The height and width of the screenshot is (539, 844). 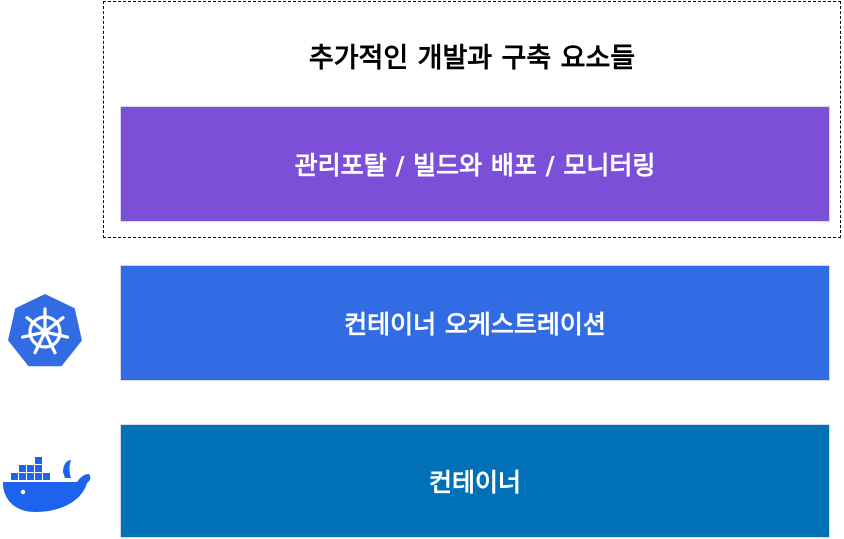 I want to click on layer-container-label: 컨테이너, so click(x=474, y=482).